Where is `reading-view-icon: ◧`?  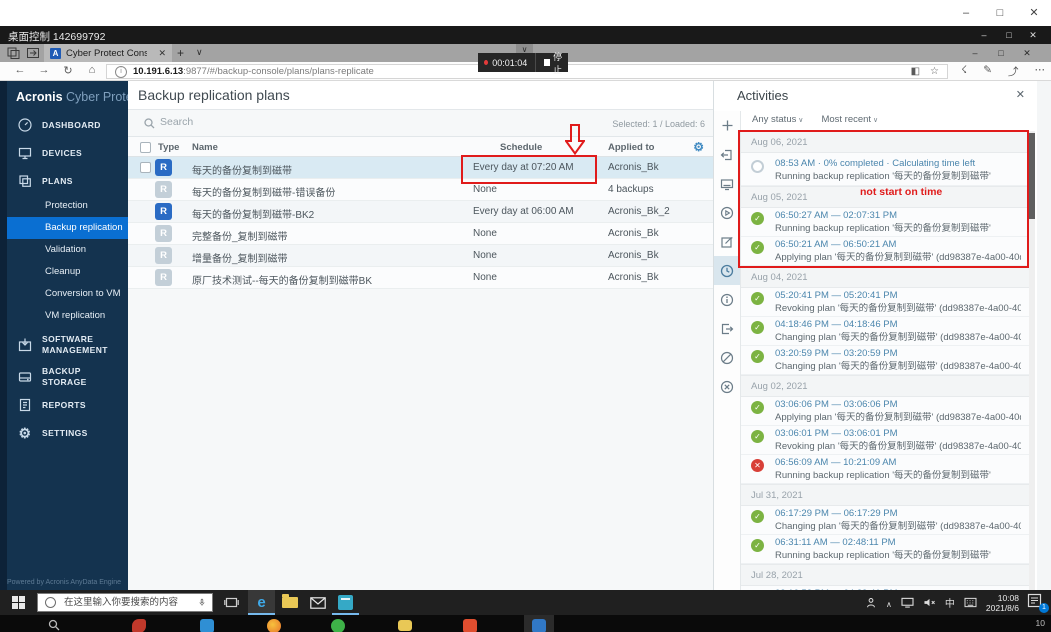 reading-view-icon: ◧ is located at coordinates (915, 71).